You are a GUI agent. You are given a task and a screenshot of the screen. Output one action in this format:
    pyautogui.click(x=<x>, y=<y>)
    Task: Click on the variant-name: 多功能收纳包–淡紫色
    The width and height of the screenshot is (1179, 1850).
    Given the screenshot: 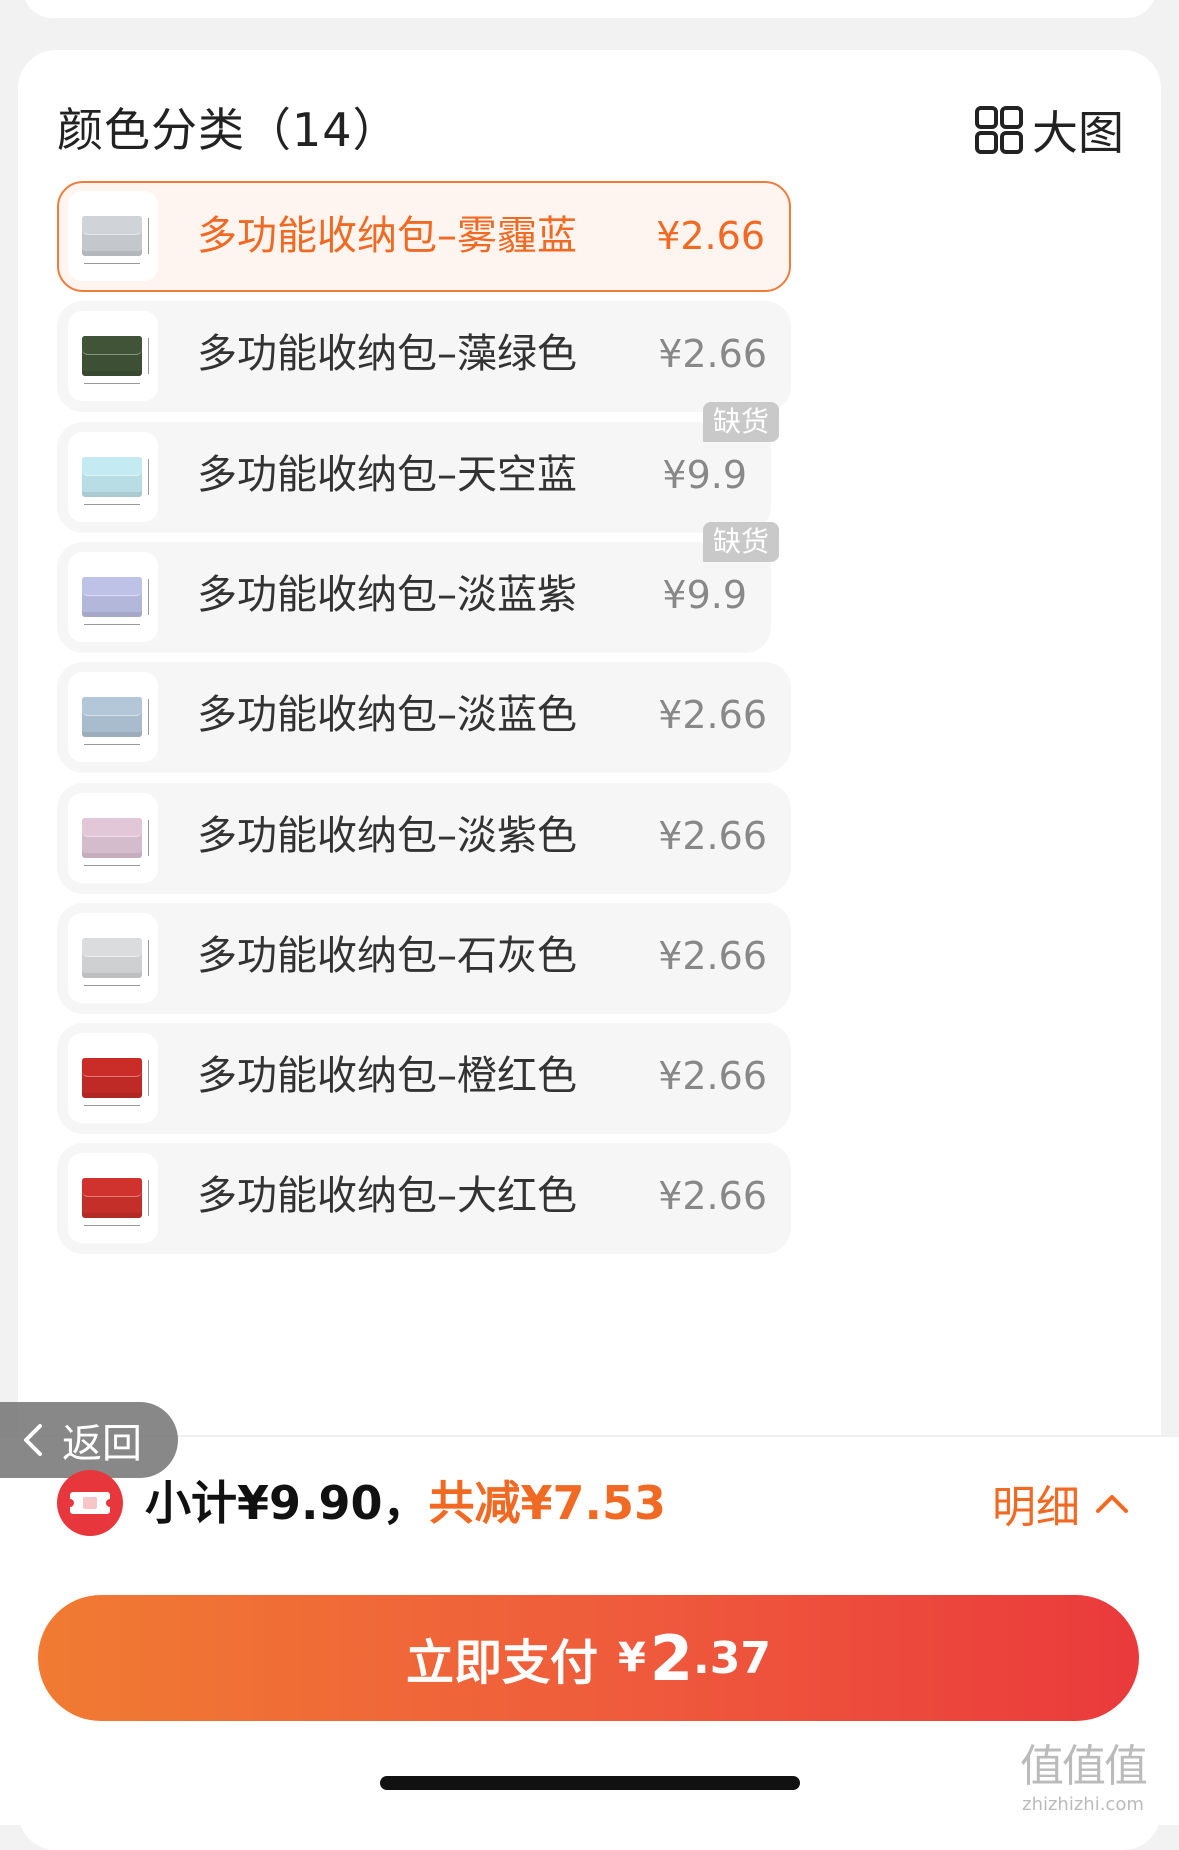 What is the action you would take?
    pyautogui.click(x=387, y=836)
    